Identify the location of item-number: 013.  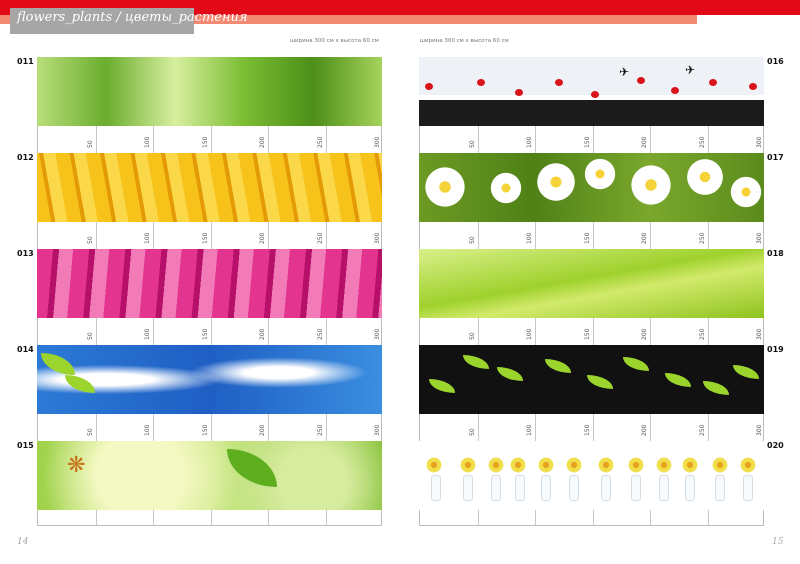
(25, 253).